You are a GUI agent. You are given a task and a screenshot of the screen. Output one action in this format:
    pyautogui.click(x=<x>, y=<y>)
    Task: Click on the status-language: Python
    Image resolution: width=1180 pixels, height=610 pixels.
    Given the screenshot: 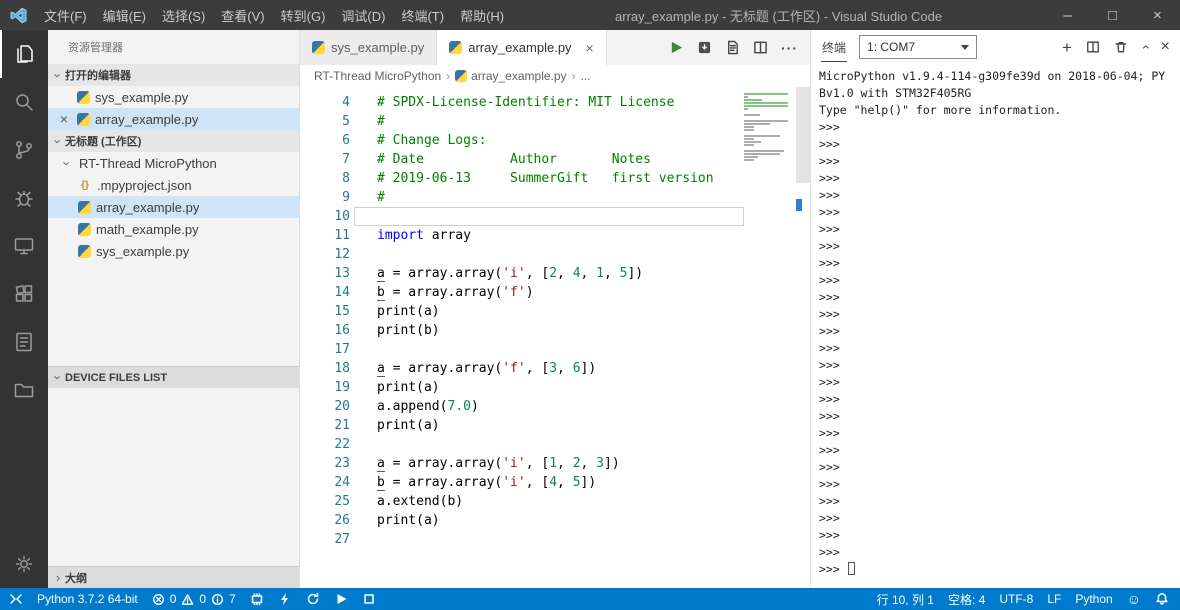 What is the action you would take?
    pyautogui.click(x=1093, y=599)
    